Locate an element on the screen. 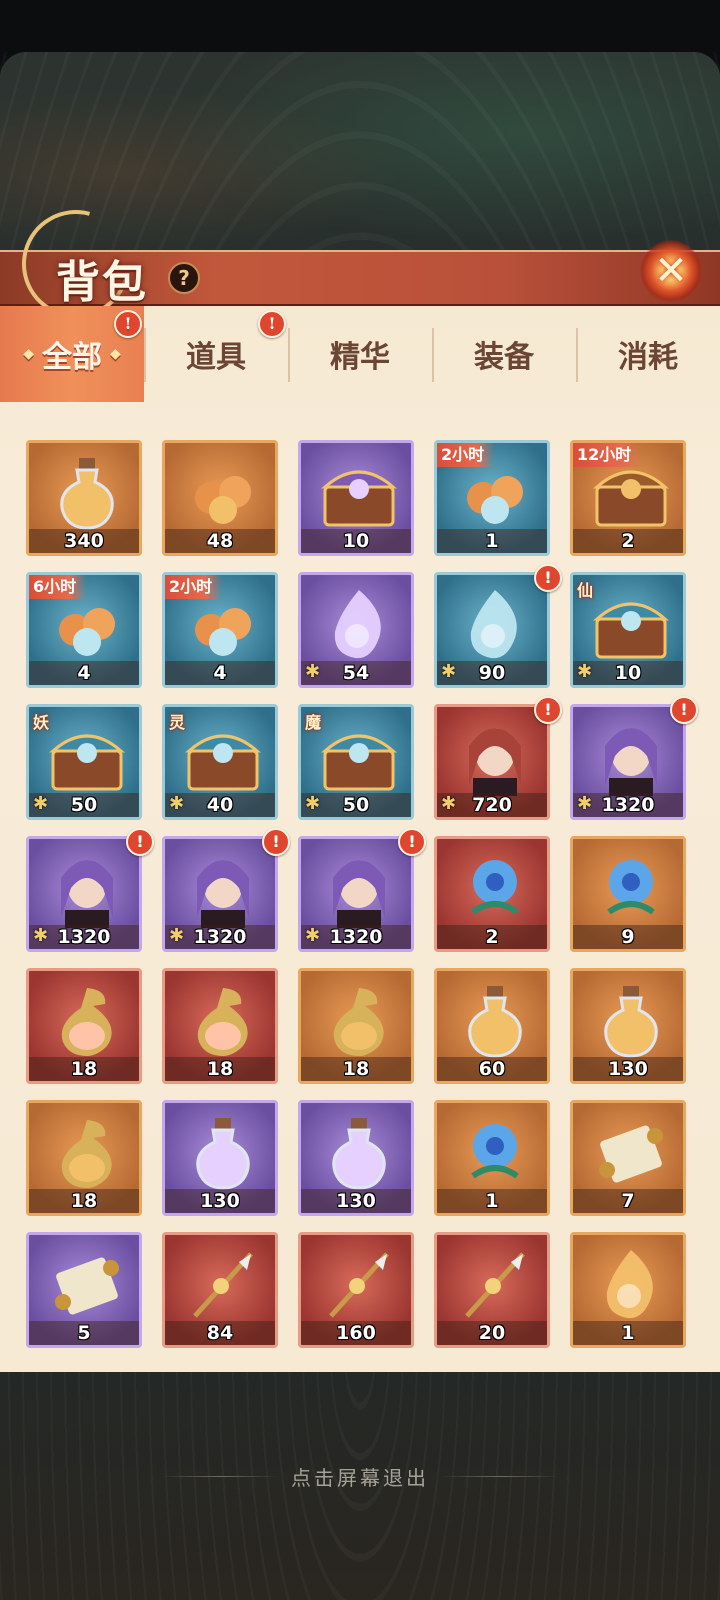 The width and height of the screenshot is (720, 1600). faction-tag: 魔 is located at coordinates (313, 722).